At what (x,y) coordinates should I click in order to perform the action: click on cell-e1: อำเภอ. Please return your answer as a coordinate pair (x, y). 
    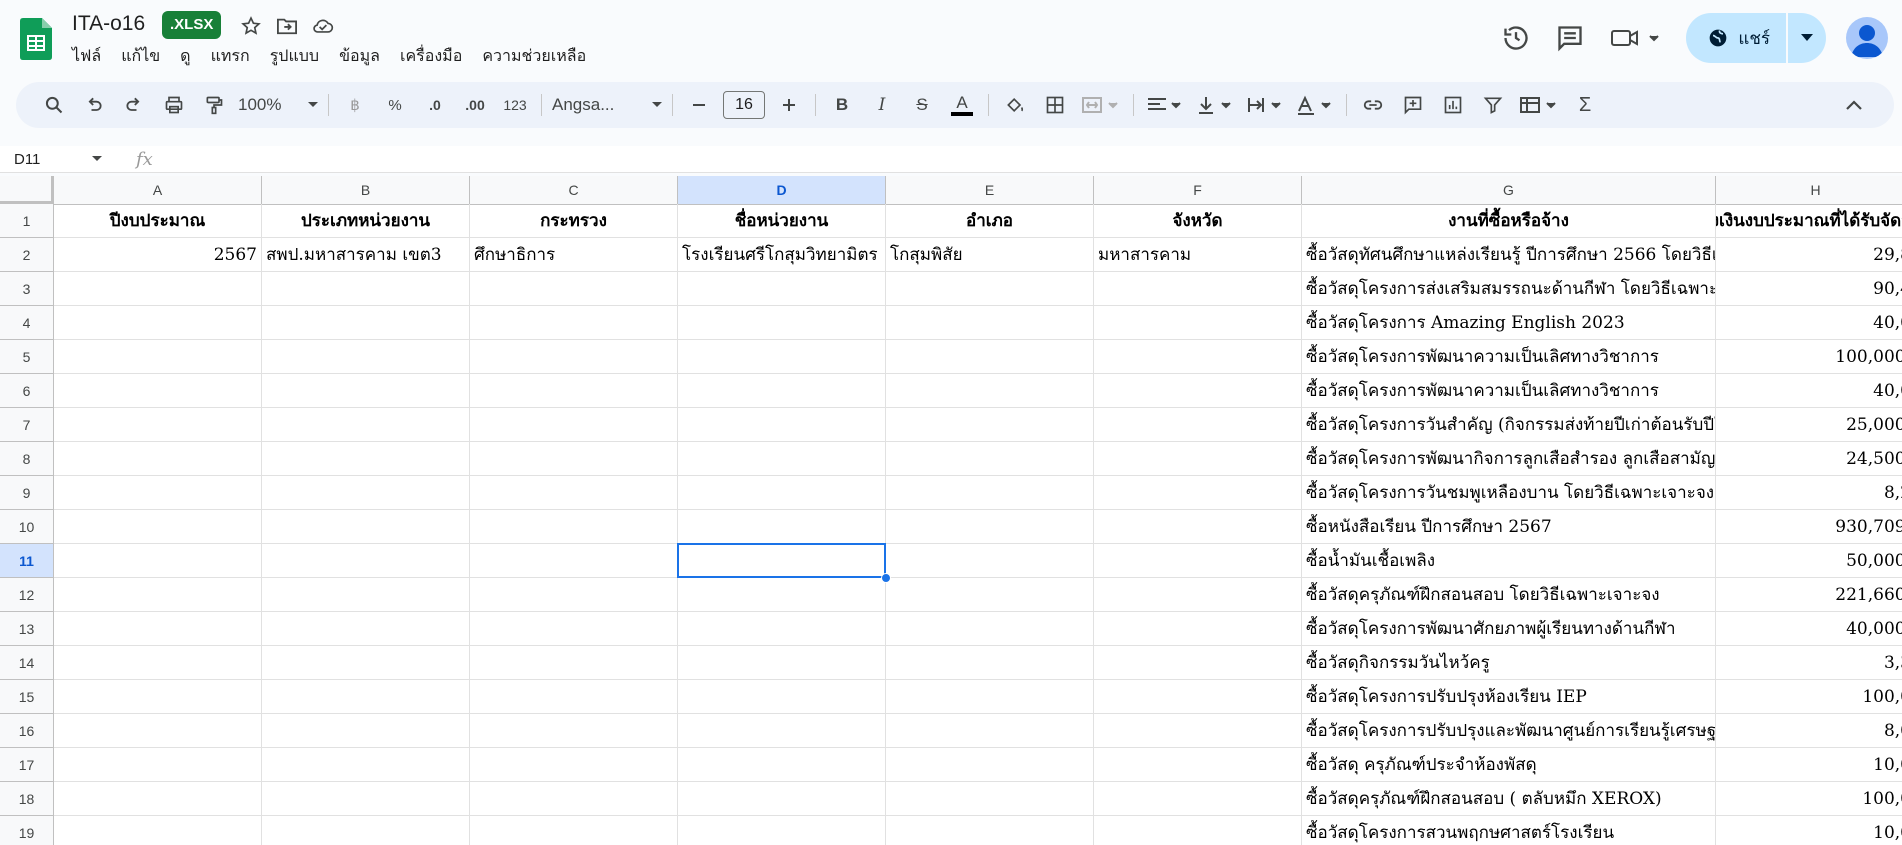
    Looking at the image, I should click on (990, 221).